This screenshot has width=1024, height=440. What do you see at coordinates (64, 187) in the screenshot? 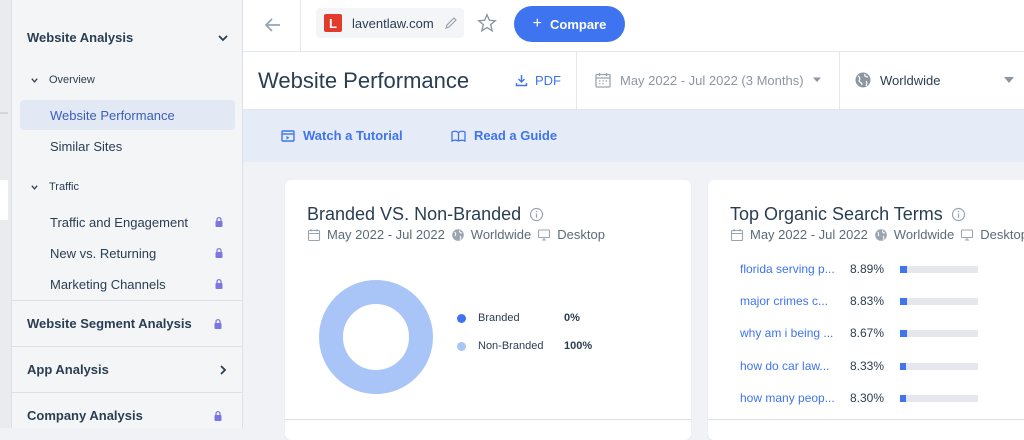
I see `traffic-label: Traffic` at bounding box center [64, 187].